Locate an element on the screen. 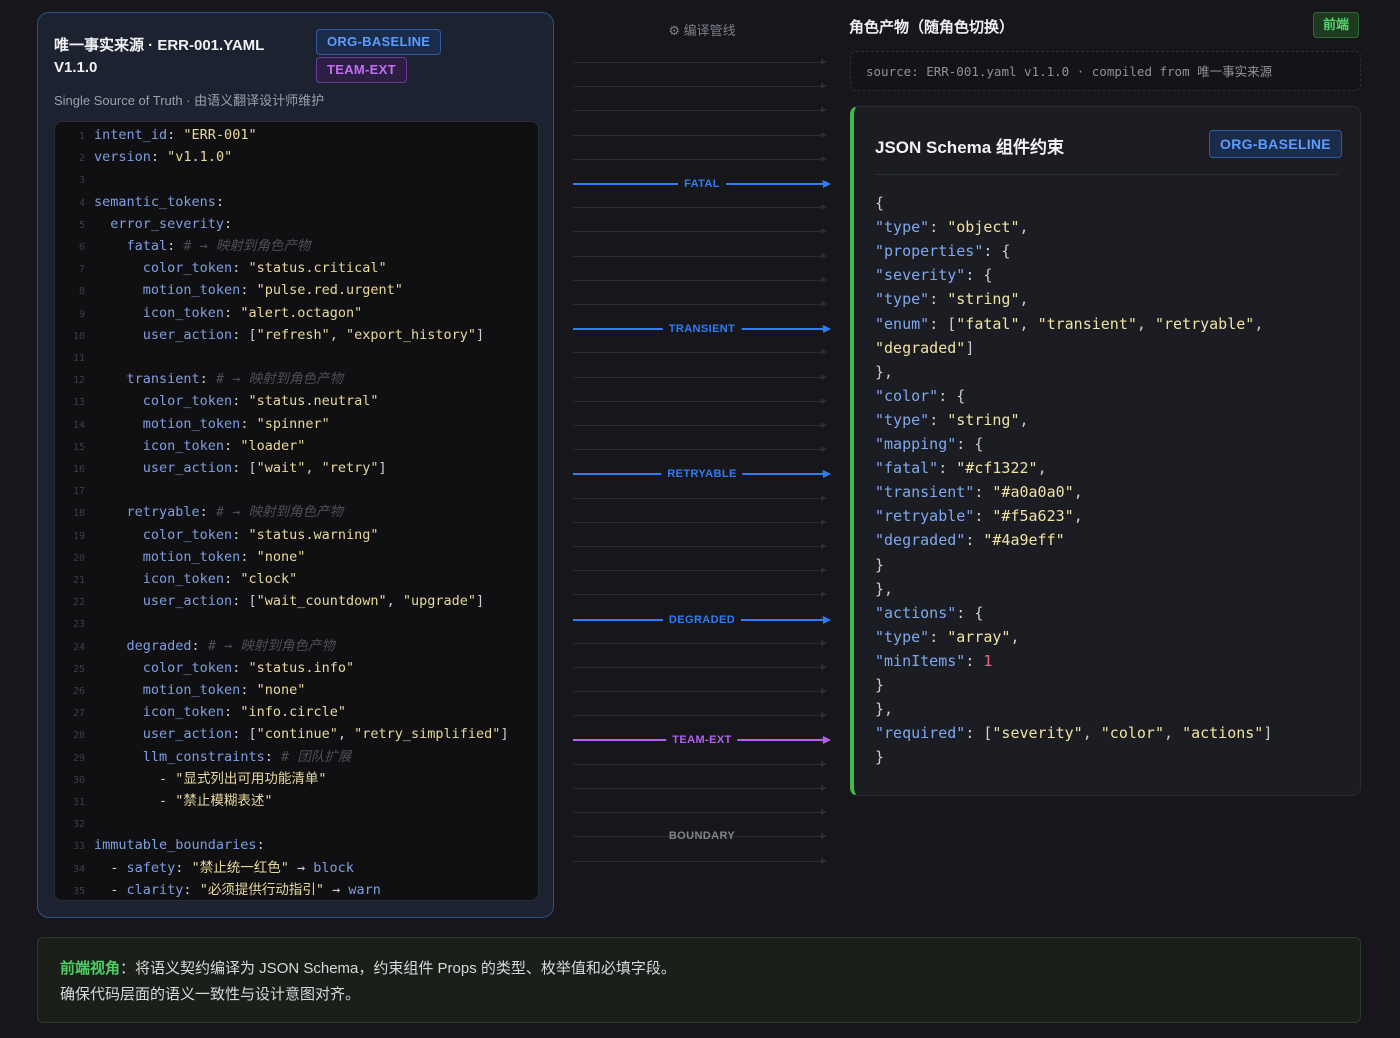  flow-label: RETRYABLE is located at coordinates (702, 474).